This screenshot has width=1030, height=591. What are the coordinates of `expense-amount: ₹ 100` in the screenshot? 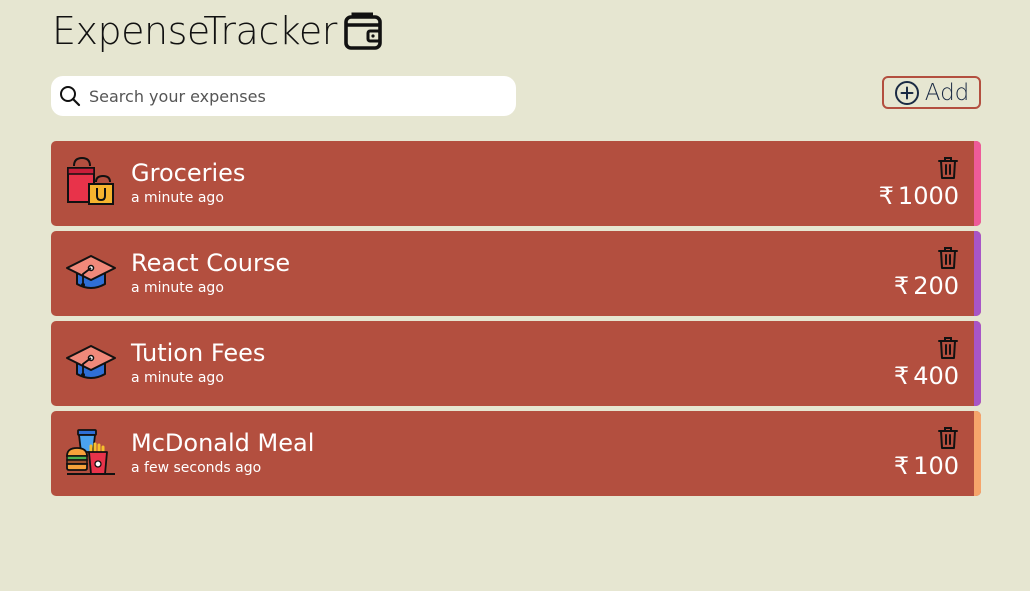 It's located at (926, 466).